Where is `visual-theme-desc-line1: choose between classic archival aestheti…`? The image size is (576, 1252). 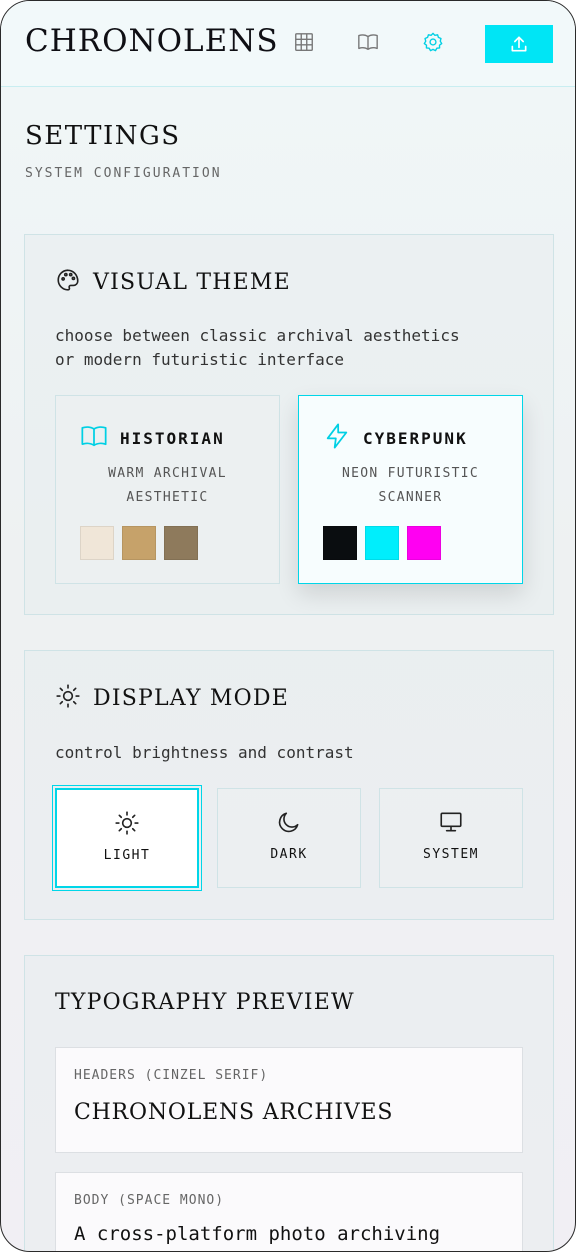
visual-theme-desc-line1: choose between classic archival aestheti… is located at coordinates (257, 335).